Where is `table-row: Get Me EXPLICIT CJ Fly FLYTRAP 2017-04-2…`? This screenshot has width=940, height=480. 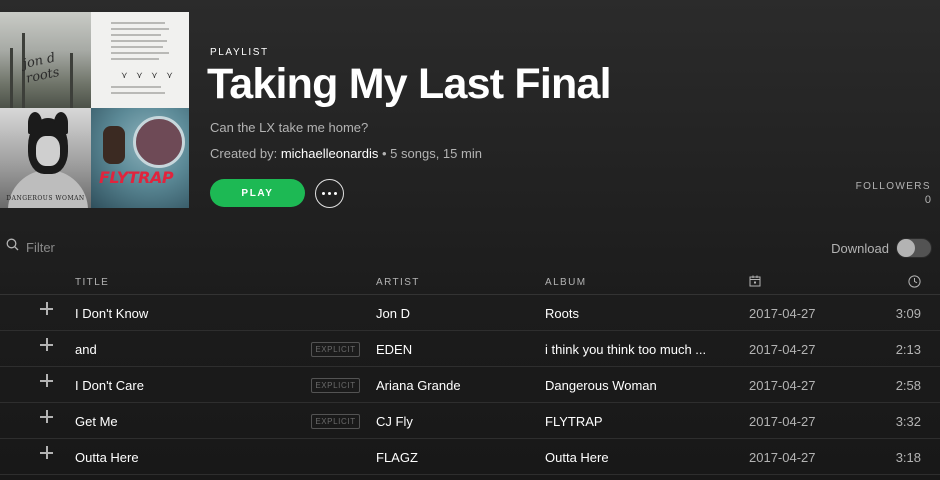
table-row: Get Me EXPLICIT CJ Fly FLYTRAP 2017-04-2… is located at coordinates (470, 421).